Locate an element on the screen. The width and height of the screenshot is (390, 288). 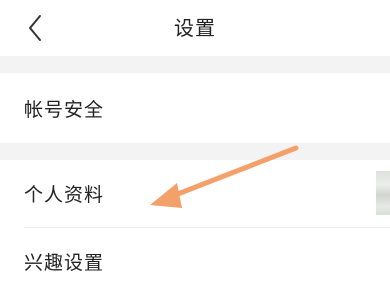
page-title: 设置 is located at coordinates (195, 28).